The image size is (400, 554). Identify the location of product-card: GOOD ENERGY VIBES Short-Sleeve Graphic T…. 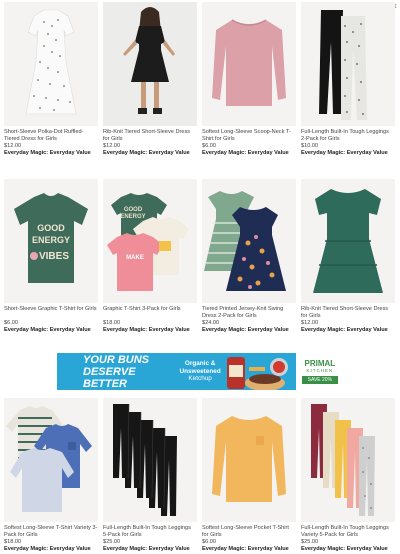
(51, 256).